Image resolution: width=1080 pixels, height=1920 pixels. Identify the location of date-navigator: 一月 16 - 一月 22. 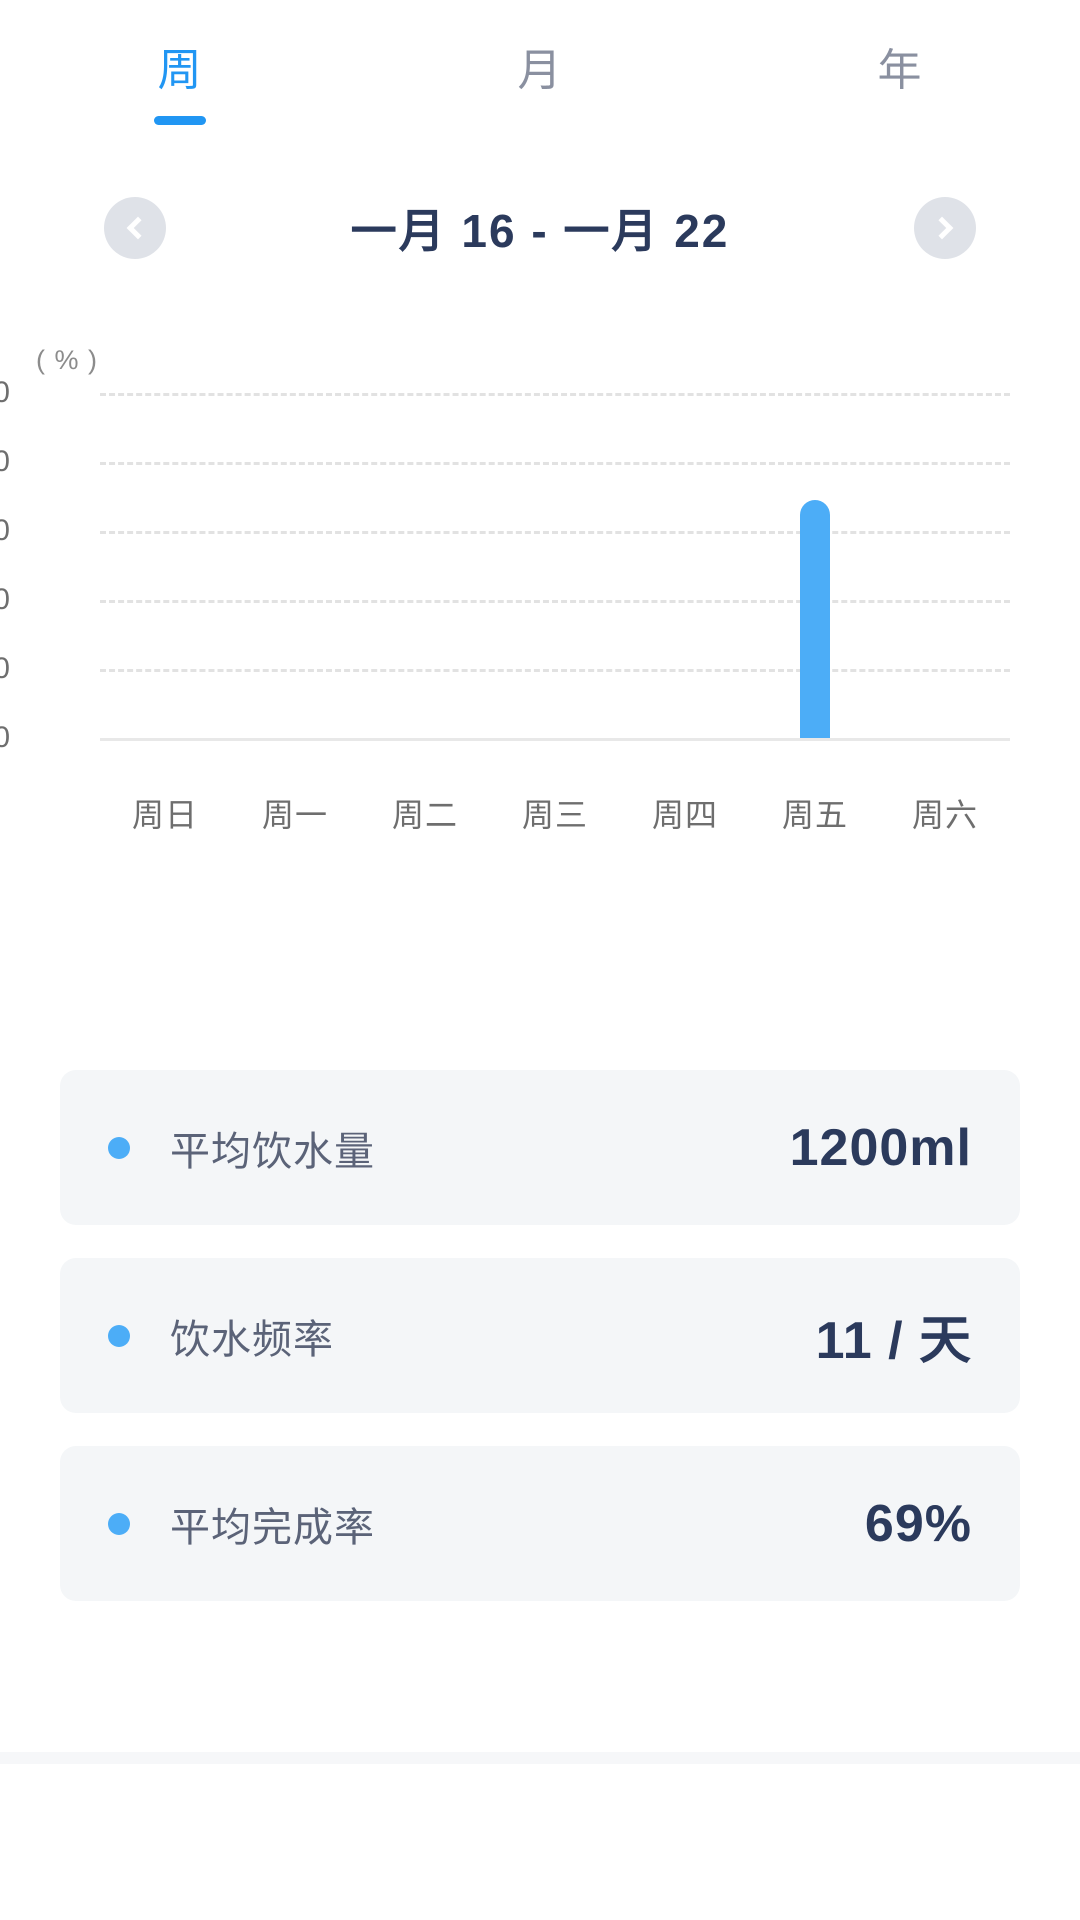
(540, 228).